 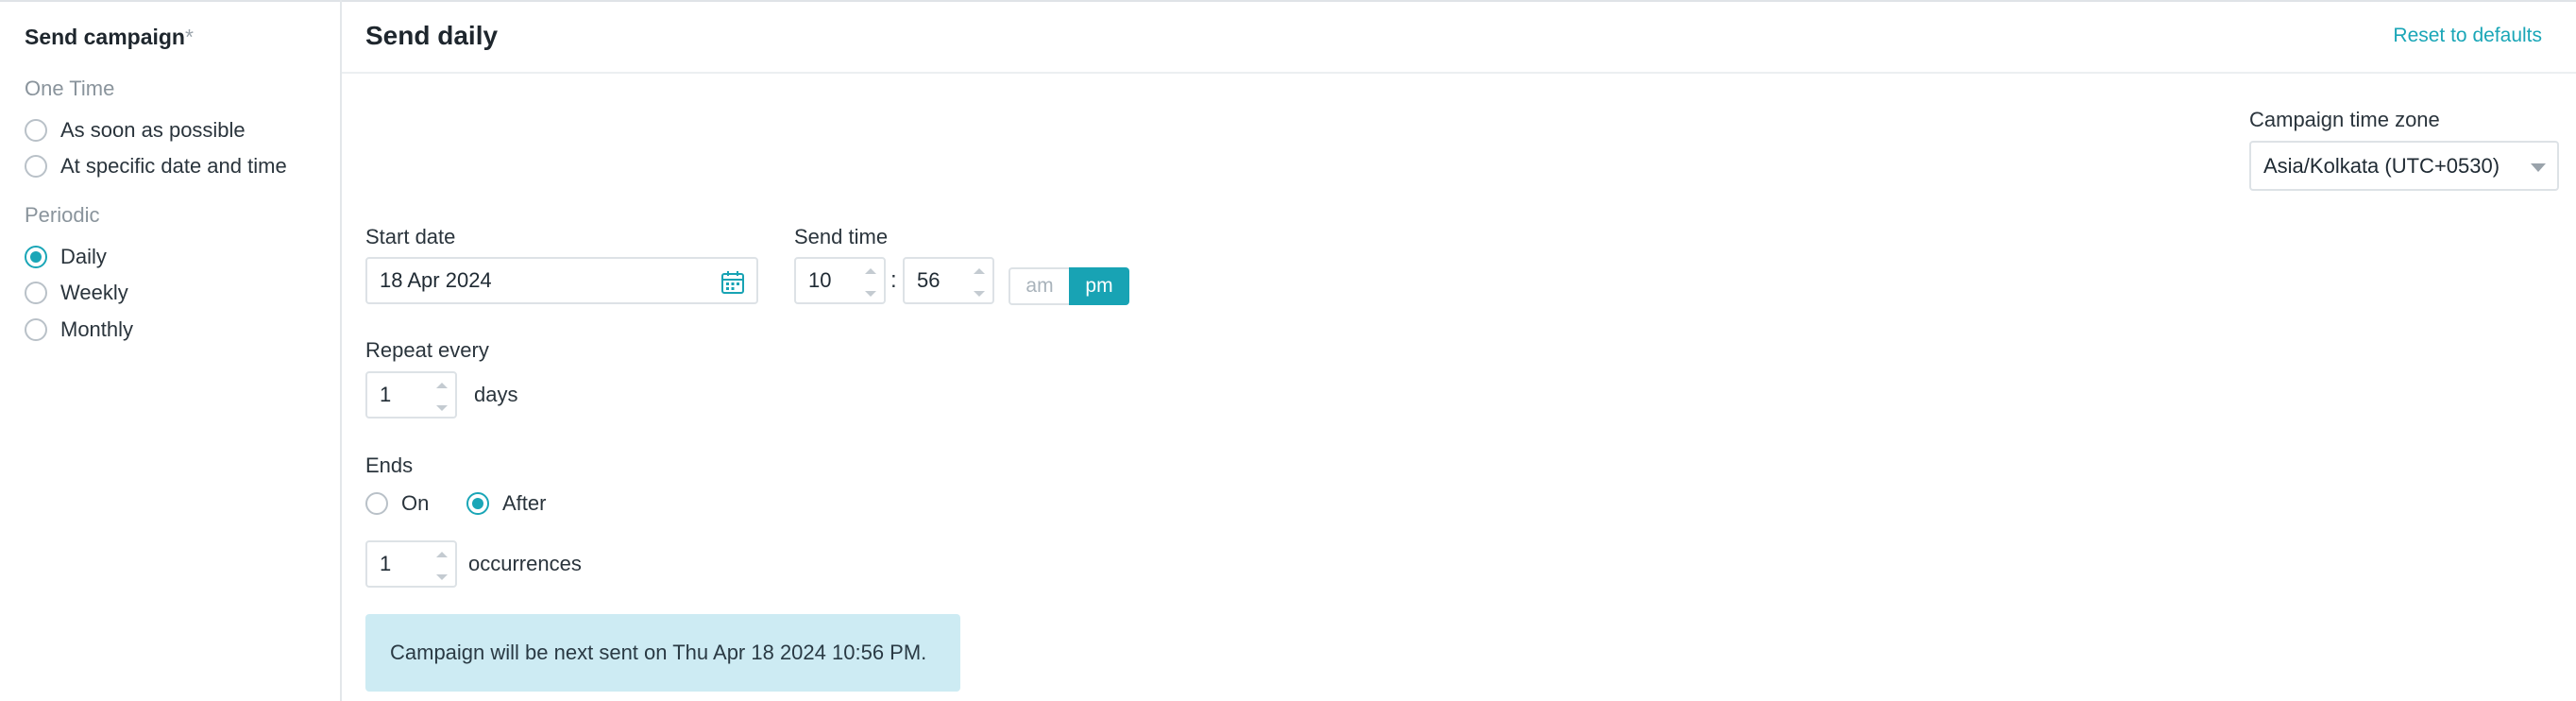 I want to click on start-date-label: Start date, so click(x=410, y=236).